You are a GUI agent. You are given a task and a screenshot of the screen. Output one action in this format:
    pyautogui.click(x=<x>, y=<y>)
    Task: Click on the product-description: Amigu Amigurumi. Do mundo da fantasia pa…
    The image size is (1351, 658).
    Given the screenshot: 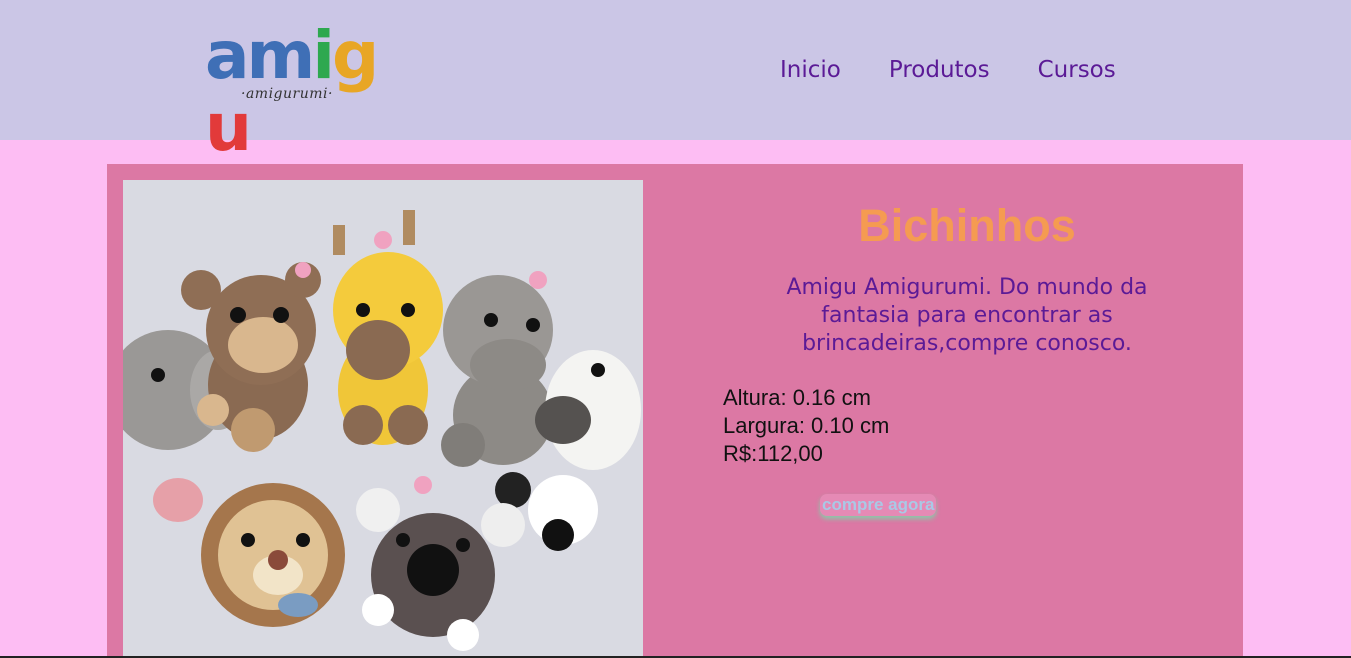 What is the action you would take?
    pyautogui.click(x=967, y=315)
    